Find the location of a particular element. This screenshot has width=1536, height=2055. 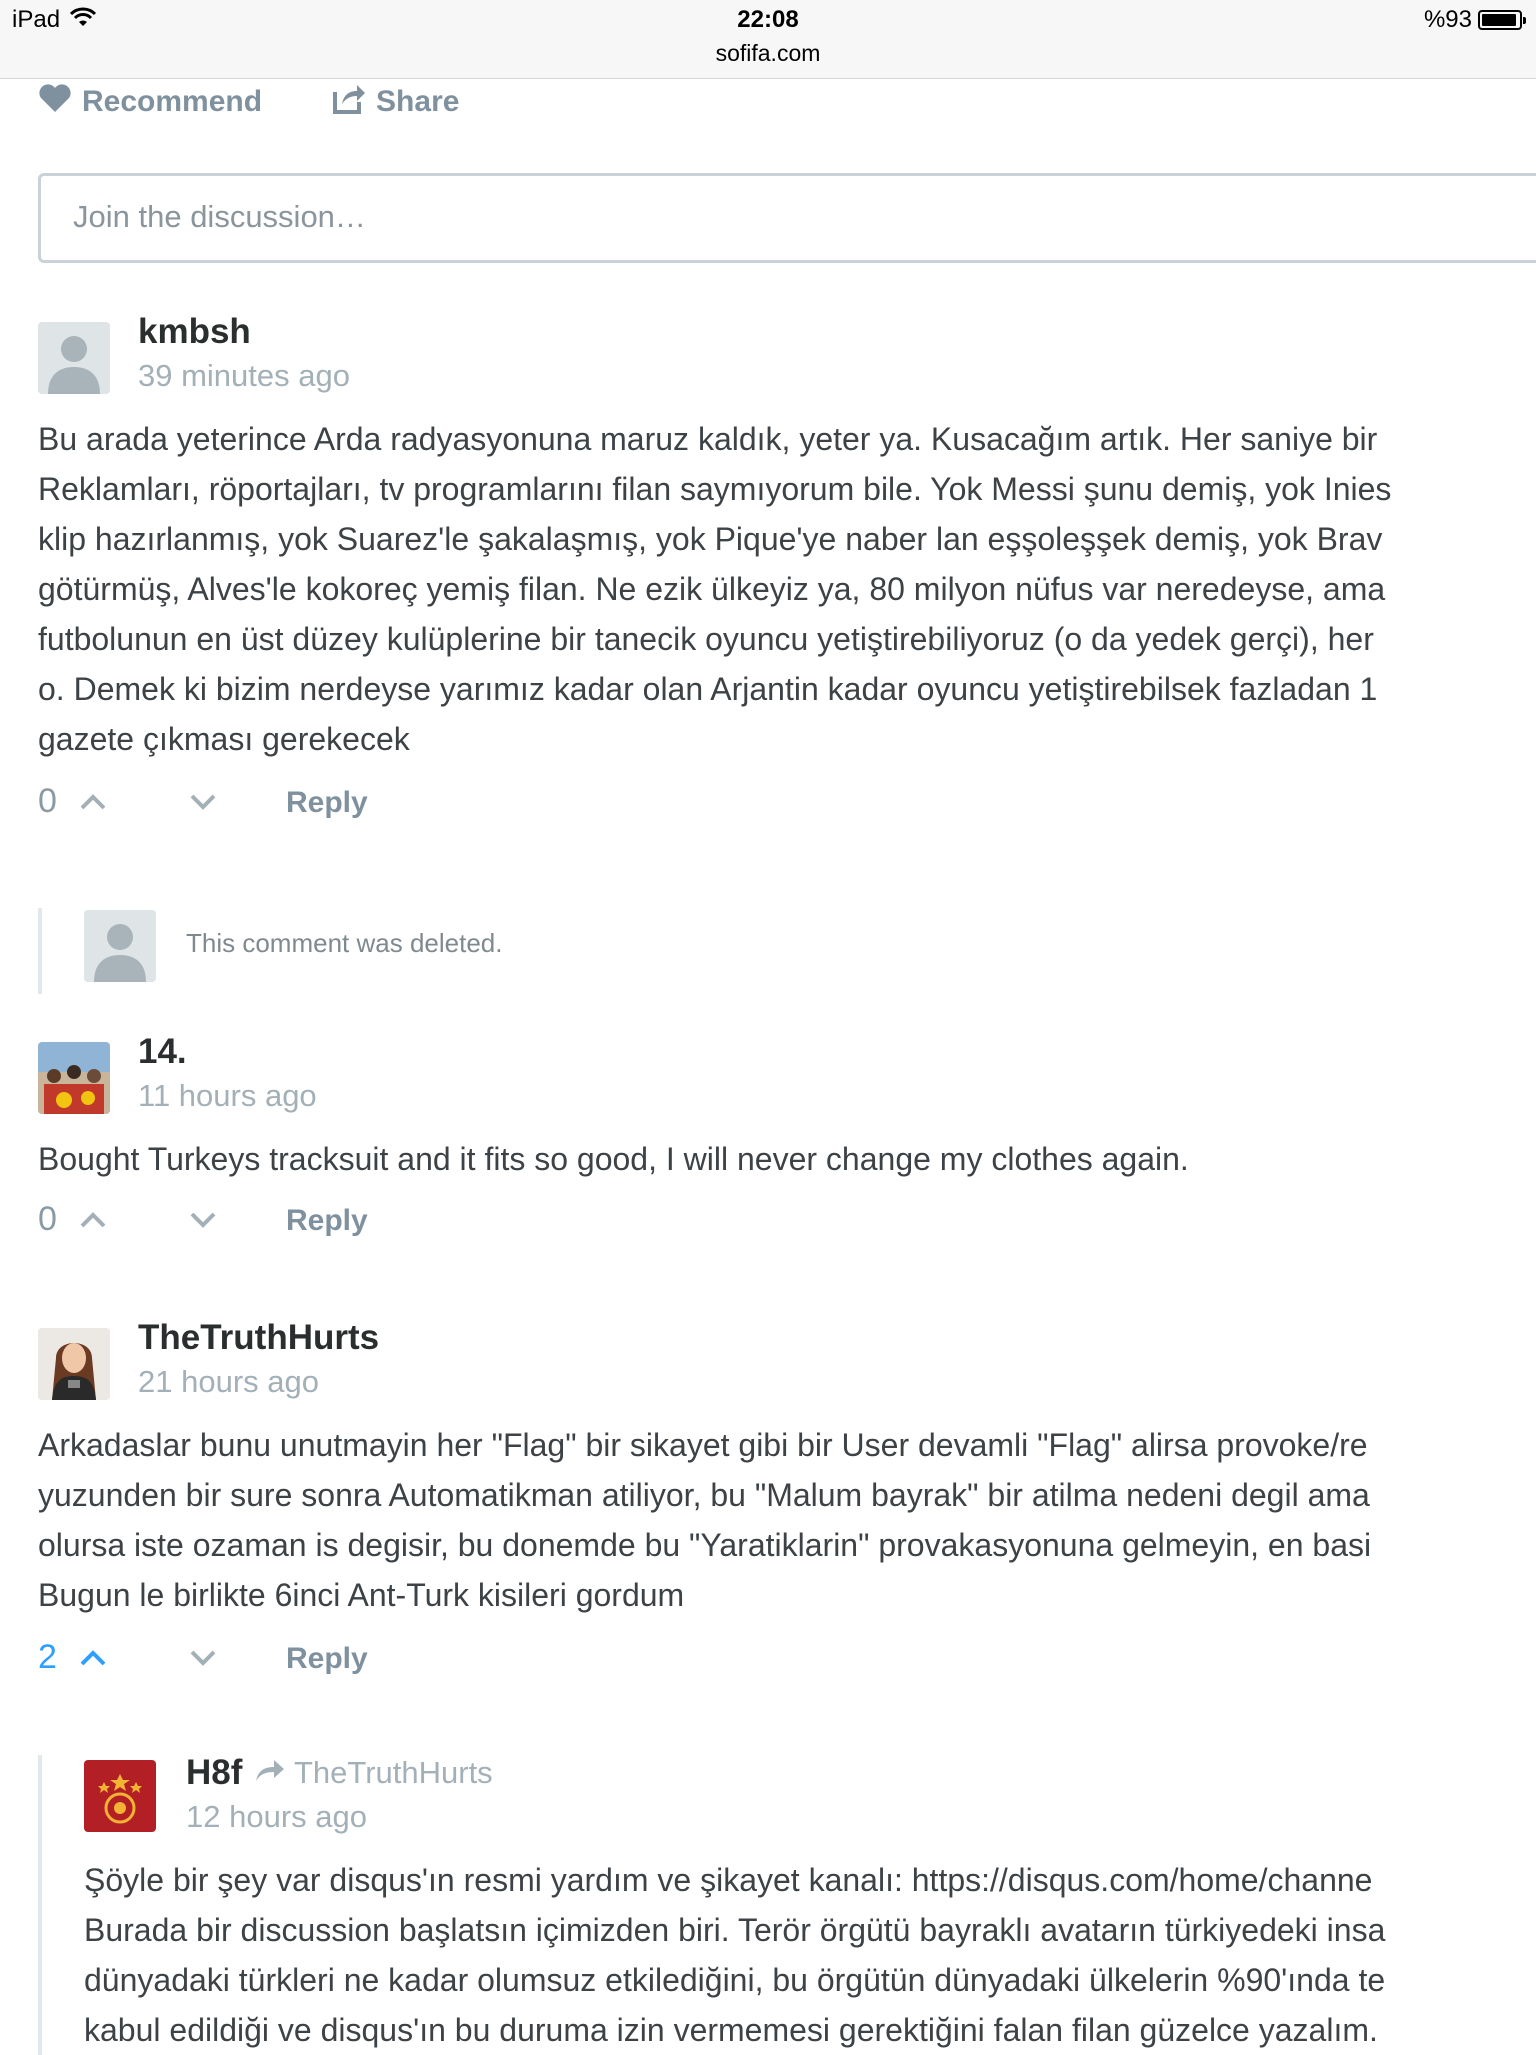

reply-arrow-icon is located at coordinates (270, 1773).